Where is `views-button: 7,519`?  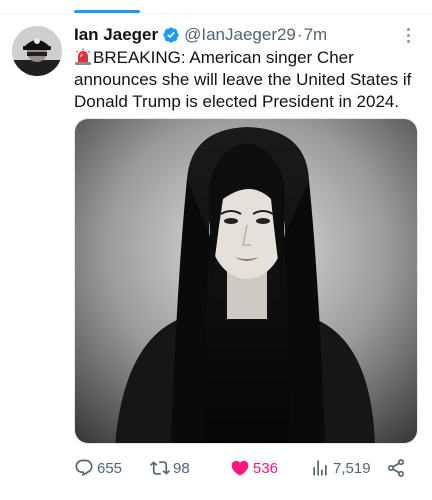
views-button: 7,519 is located at coordinates (340, 468).